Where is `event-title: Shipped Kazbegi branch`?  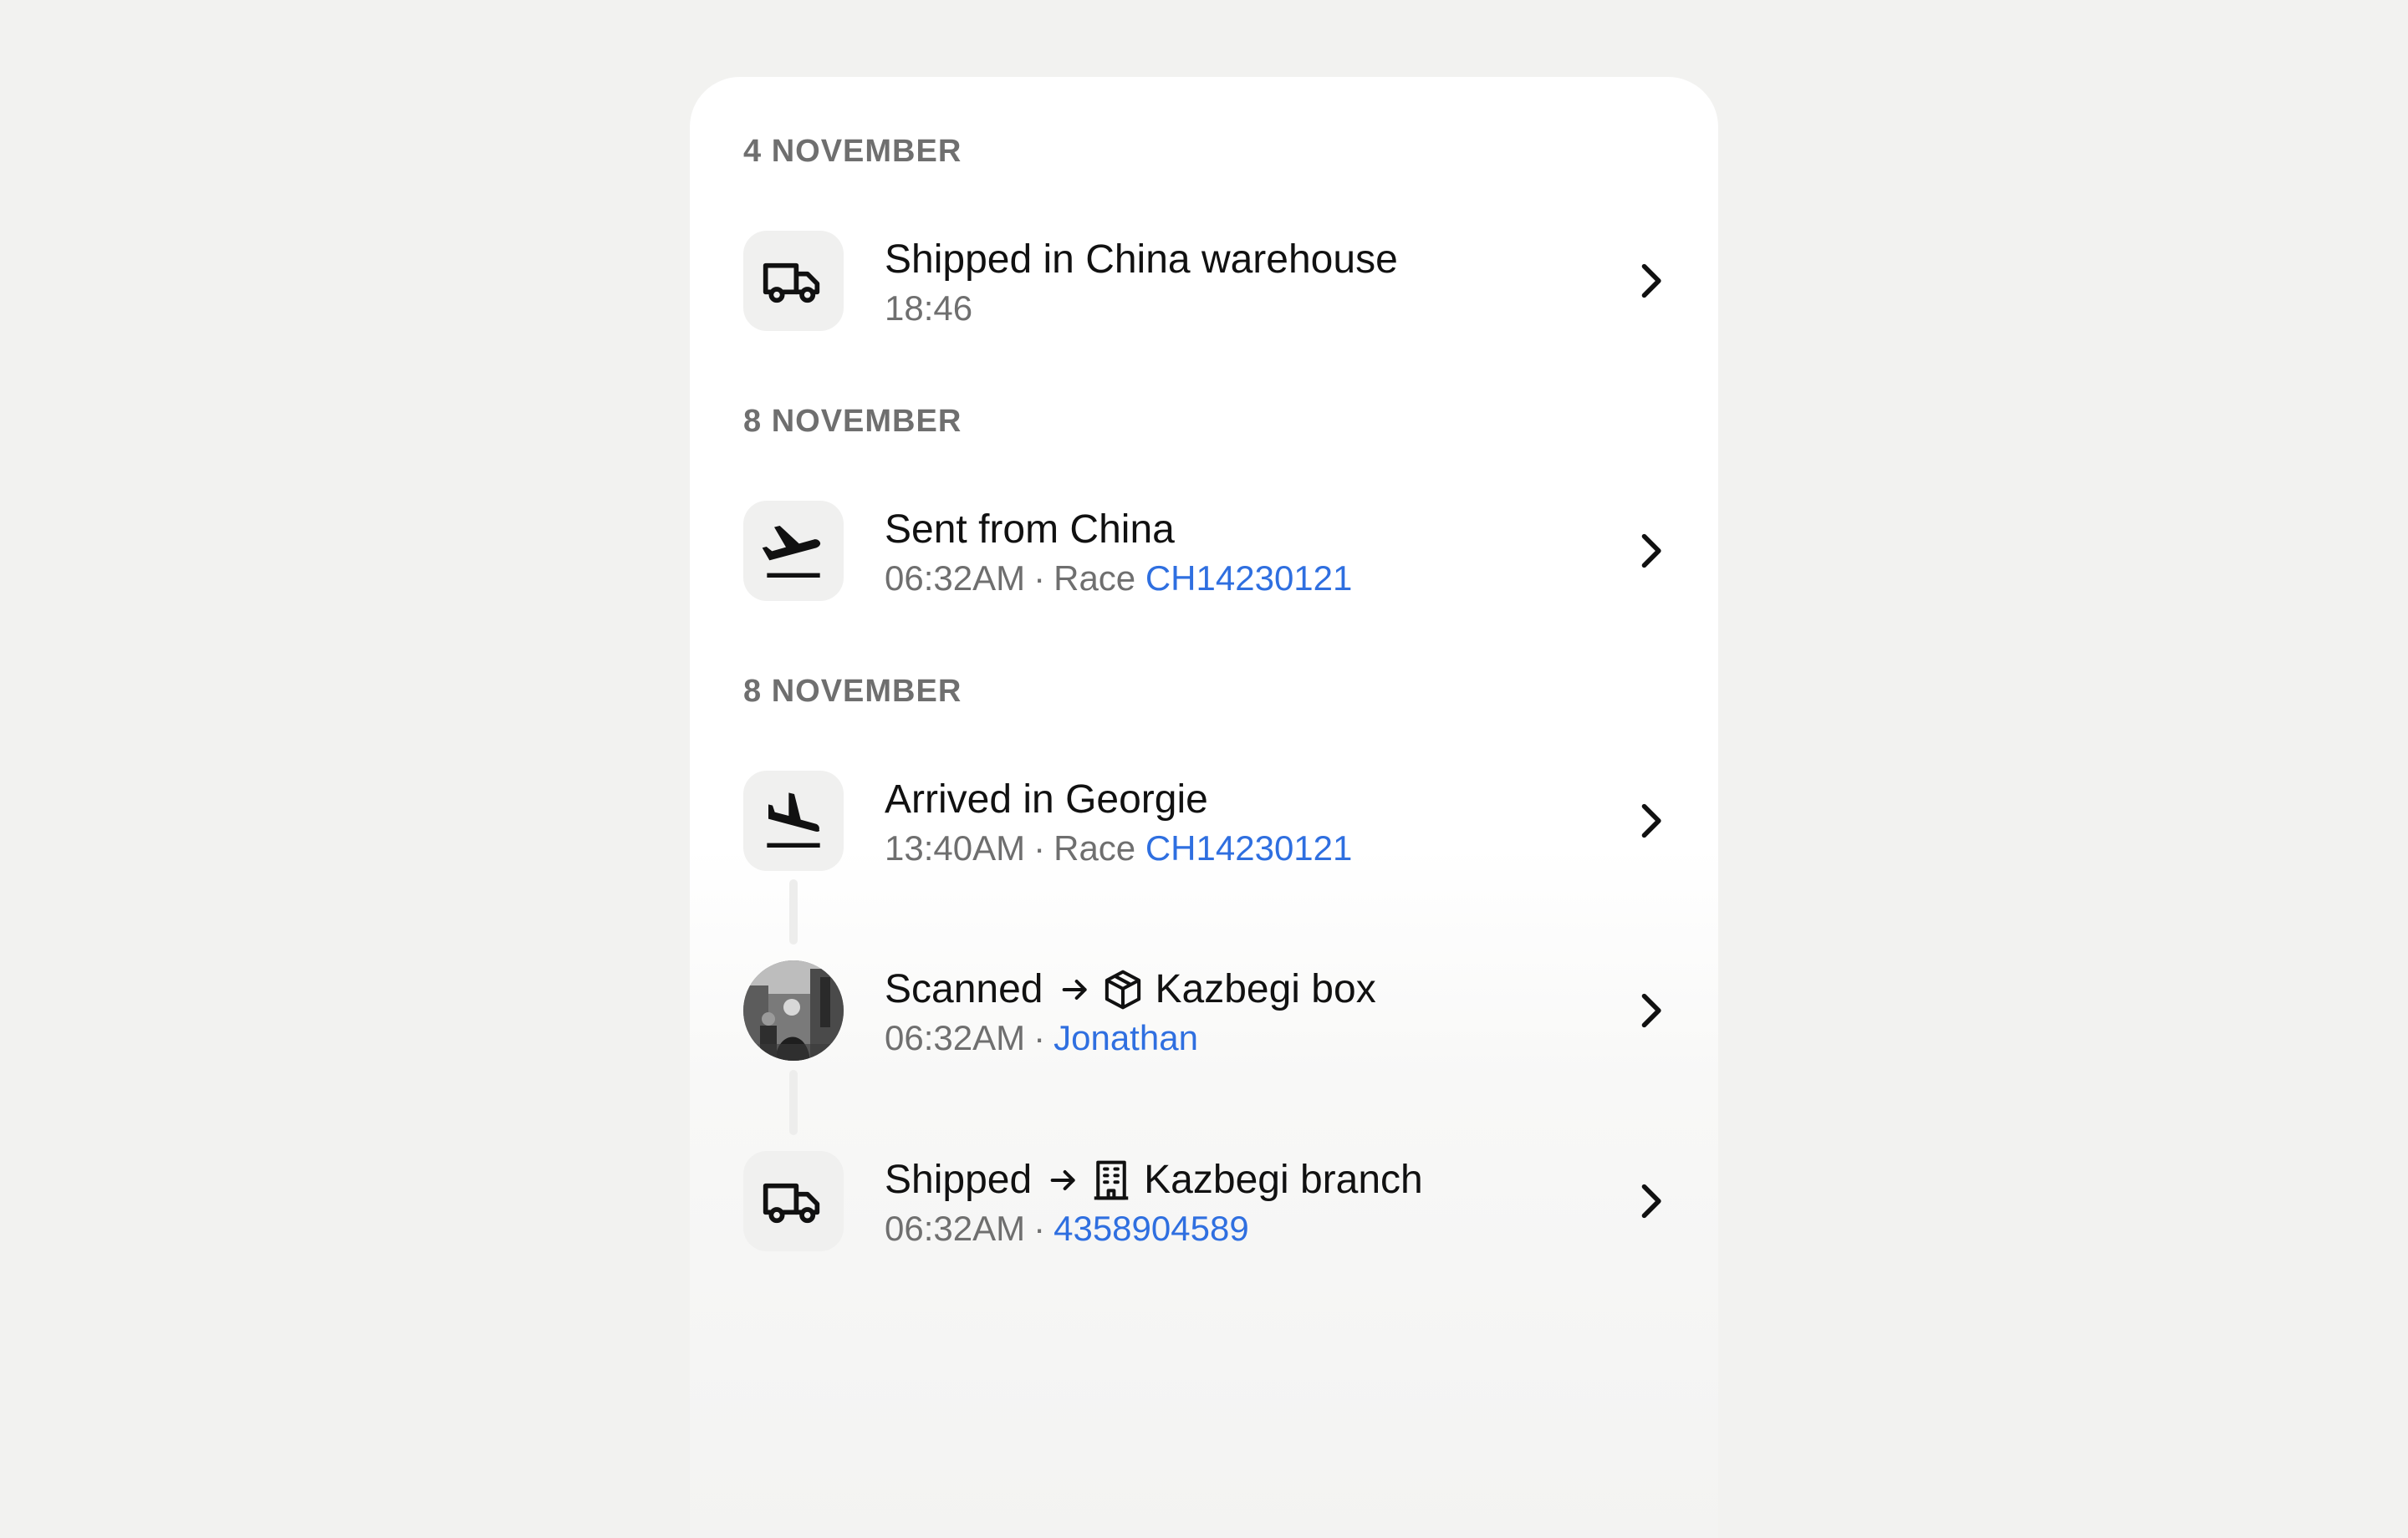
event-title: Shipped Kazbegi branch is located at coordinates (1154, 1180).